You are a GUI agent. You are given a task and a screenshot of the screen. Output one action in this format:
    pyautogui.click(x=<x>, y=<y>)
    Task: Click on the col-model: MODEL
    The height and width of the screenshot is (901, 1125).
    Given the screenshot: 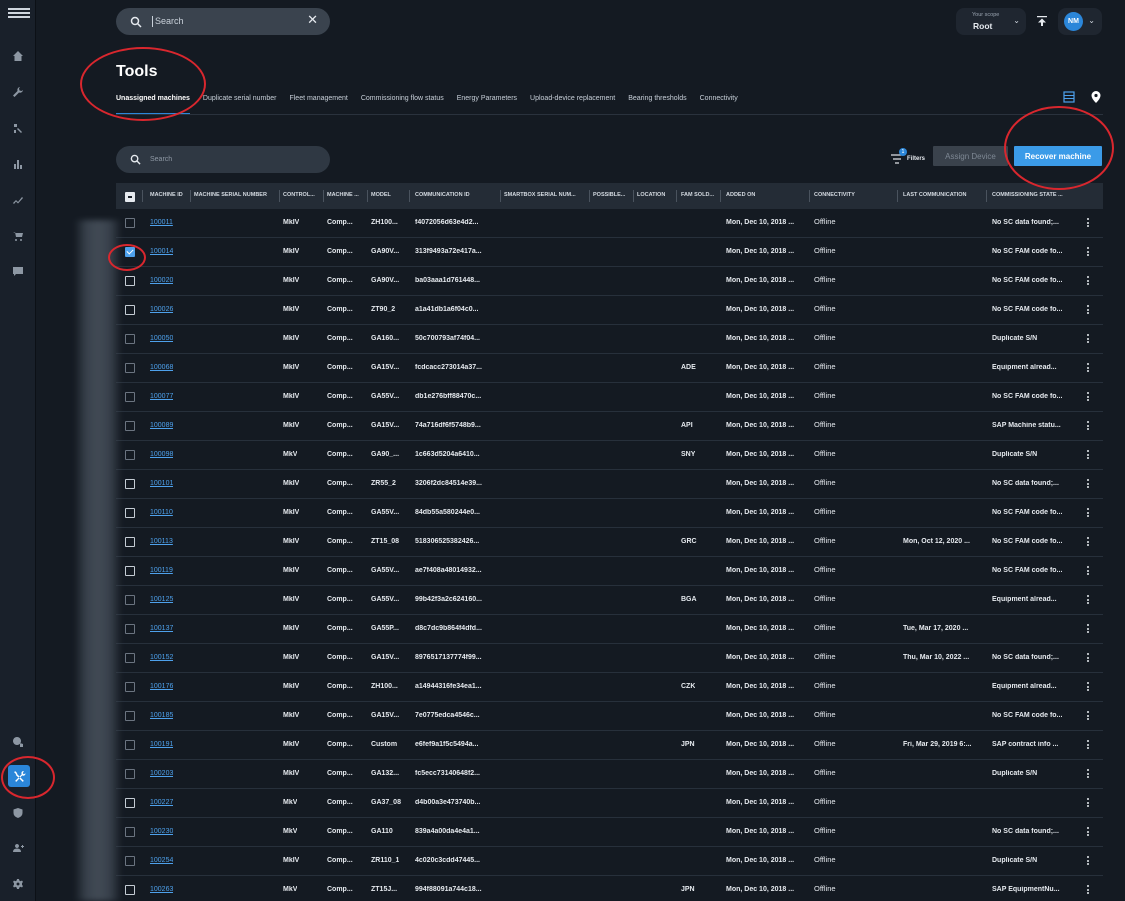 What is the action you would take?
    pyautogui.click(x=389, y=195)
    